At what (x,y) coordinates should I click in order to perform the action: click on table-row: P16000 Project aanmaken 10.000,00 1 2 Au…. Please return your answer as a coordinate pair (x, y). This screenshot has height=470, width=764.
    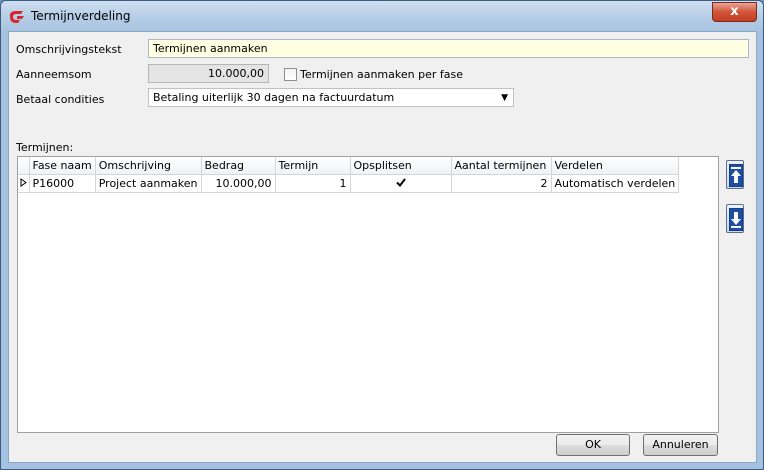
    Looking at the image, I should click on (349, 183).